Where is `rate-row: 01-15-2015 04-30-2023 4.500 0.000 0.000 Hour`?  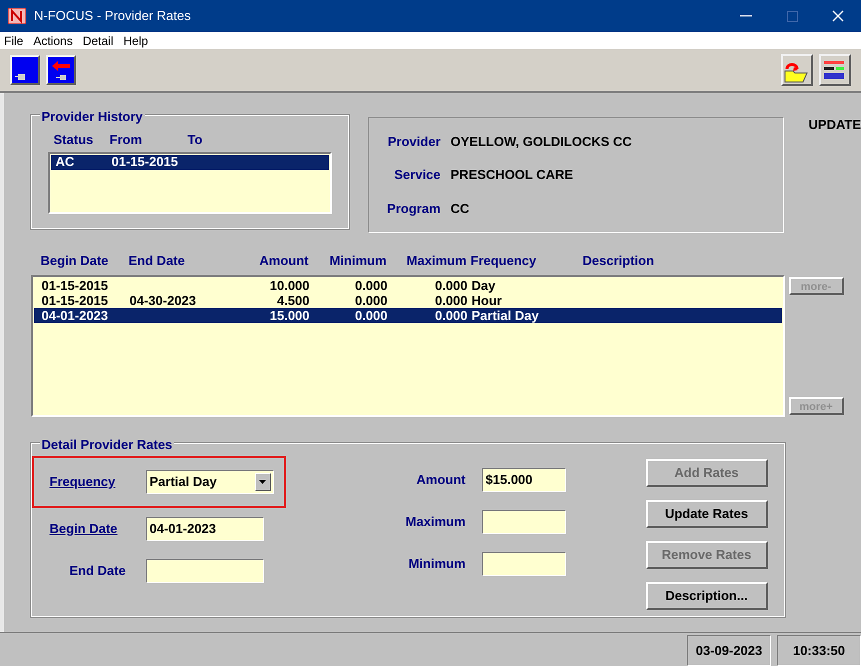
rate-row: 01-15-2015 04-30-2023 4.500 0.000 0.000 Hour is located at coordinates (408, 300).